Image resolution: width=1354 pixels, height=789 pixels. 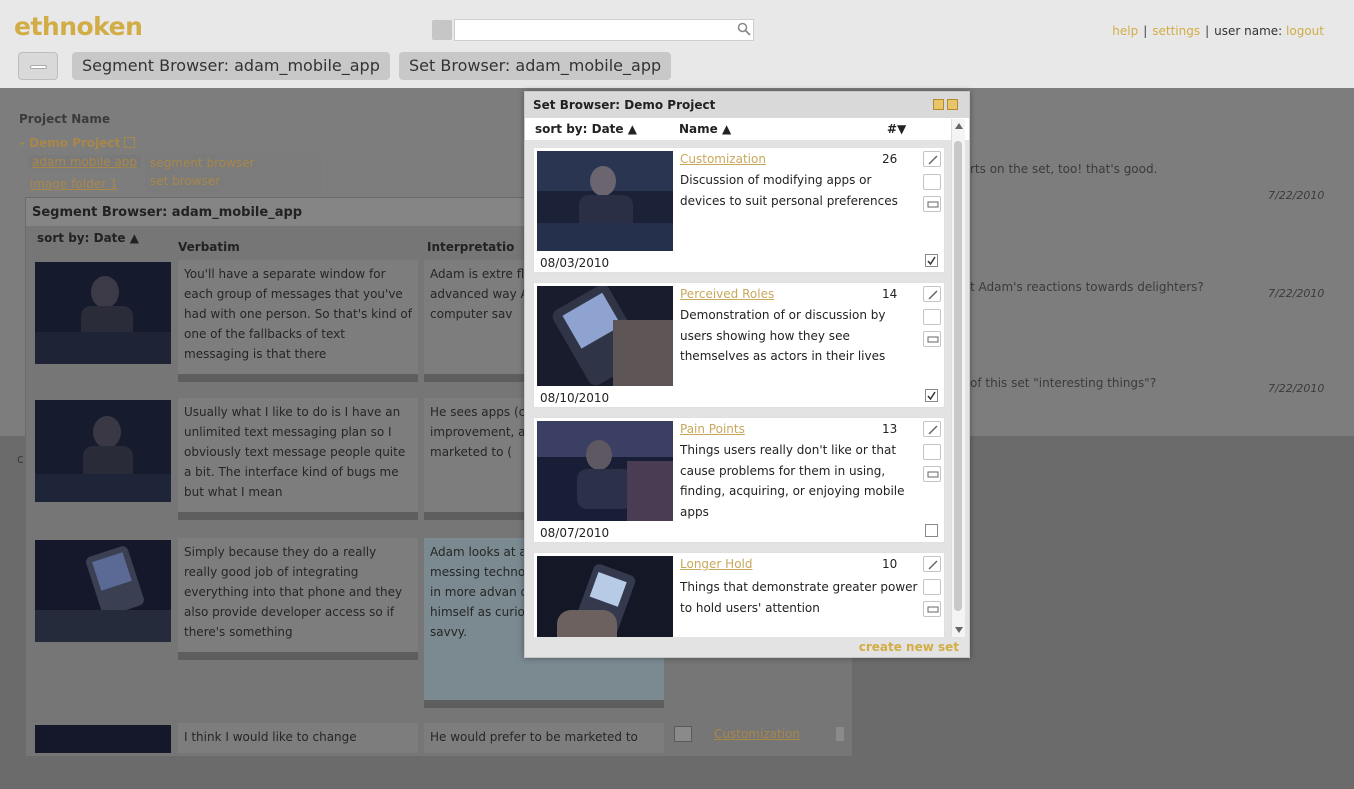 I want to click on close-window-icon, so click(x=952, y=104).